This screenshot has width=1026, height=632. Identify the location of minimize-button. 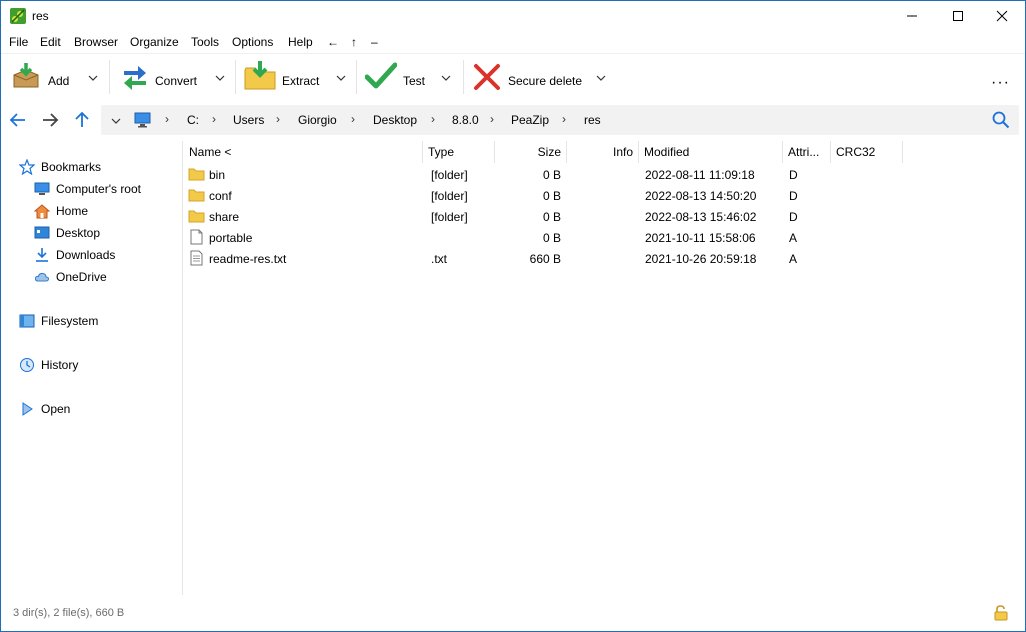
(912, 16).